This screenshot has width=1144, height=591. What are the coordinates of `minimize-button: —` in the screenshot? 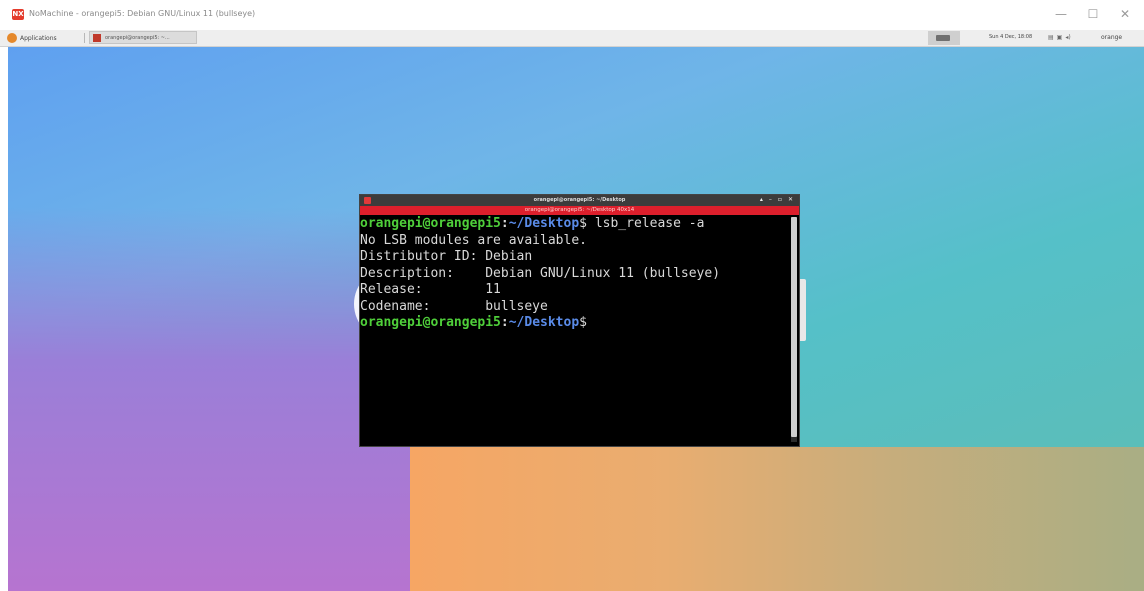 It's located at (1061, 14).